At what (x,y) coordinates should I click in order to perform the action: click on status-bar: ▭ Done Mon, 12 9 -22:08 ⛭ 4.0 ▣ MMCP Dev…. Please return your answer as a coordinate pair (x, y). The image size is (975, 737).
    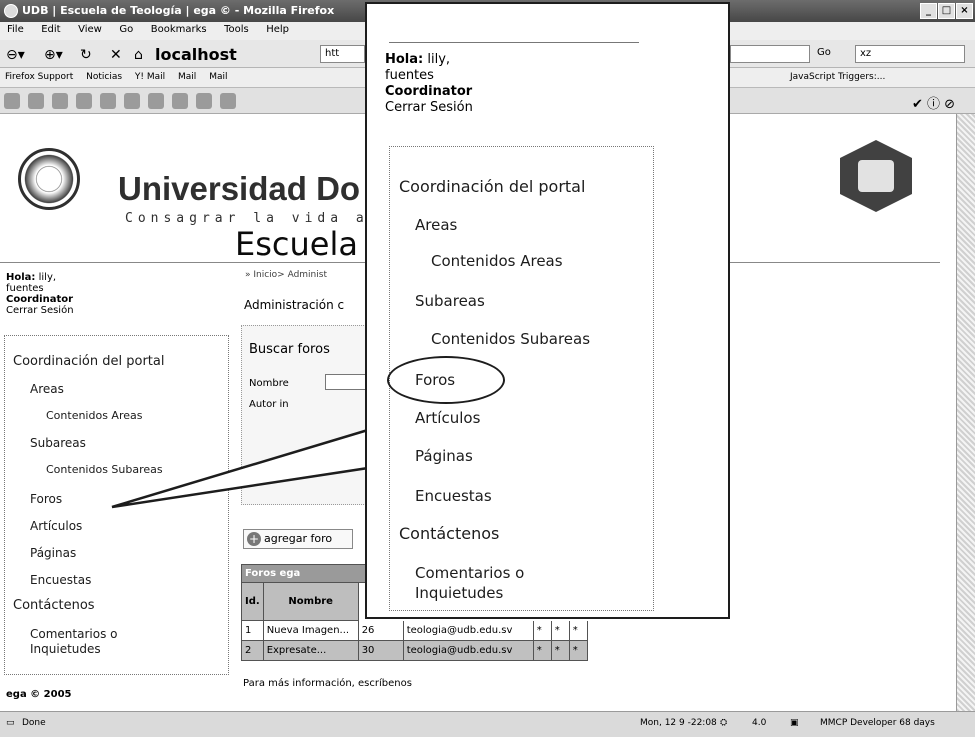
    Looking at the image, I should click on (487, 724).